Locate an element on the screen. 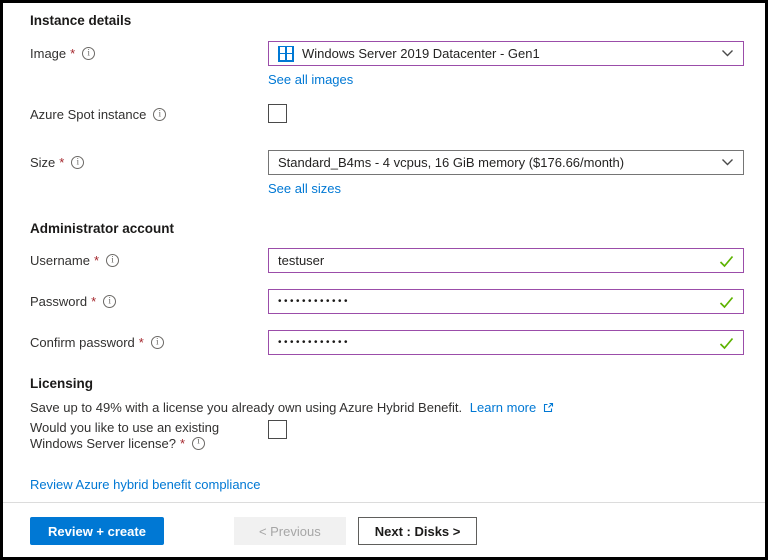 The height and width of the screenshot is (560, 768). external-link-icon is located at coordinates (548, 408).